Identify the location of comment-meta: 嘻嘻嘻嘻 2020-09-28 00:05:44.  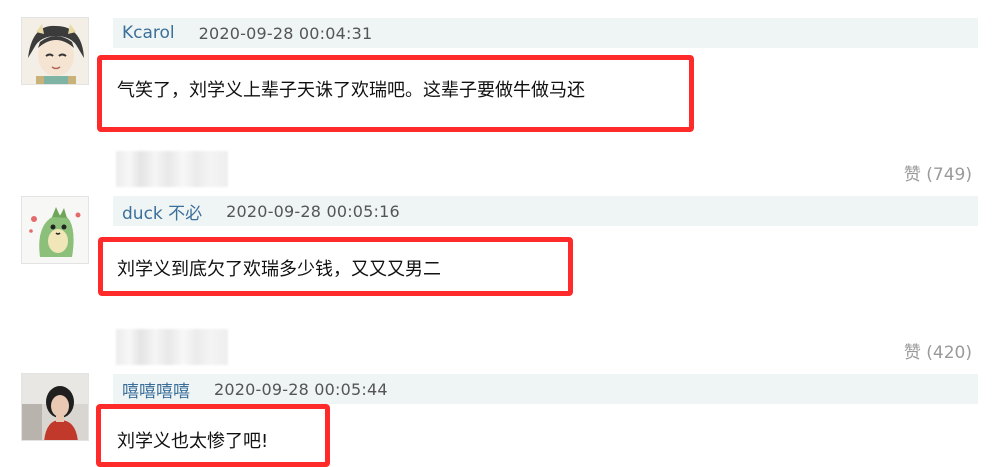
(545, 389).